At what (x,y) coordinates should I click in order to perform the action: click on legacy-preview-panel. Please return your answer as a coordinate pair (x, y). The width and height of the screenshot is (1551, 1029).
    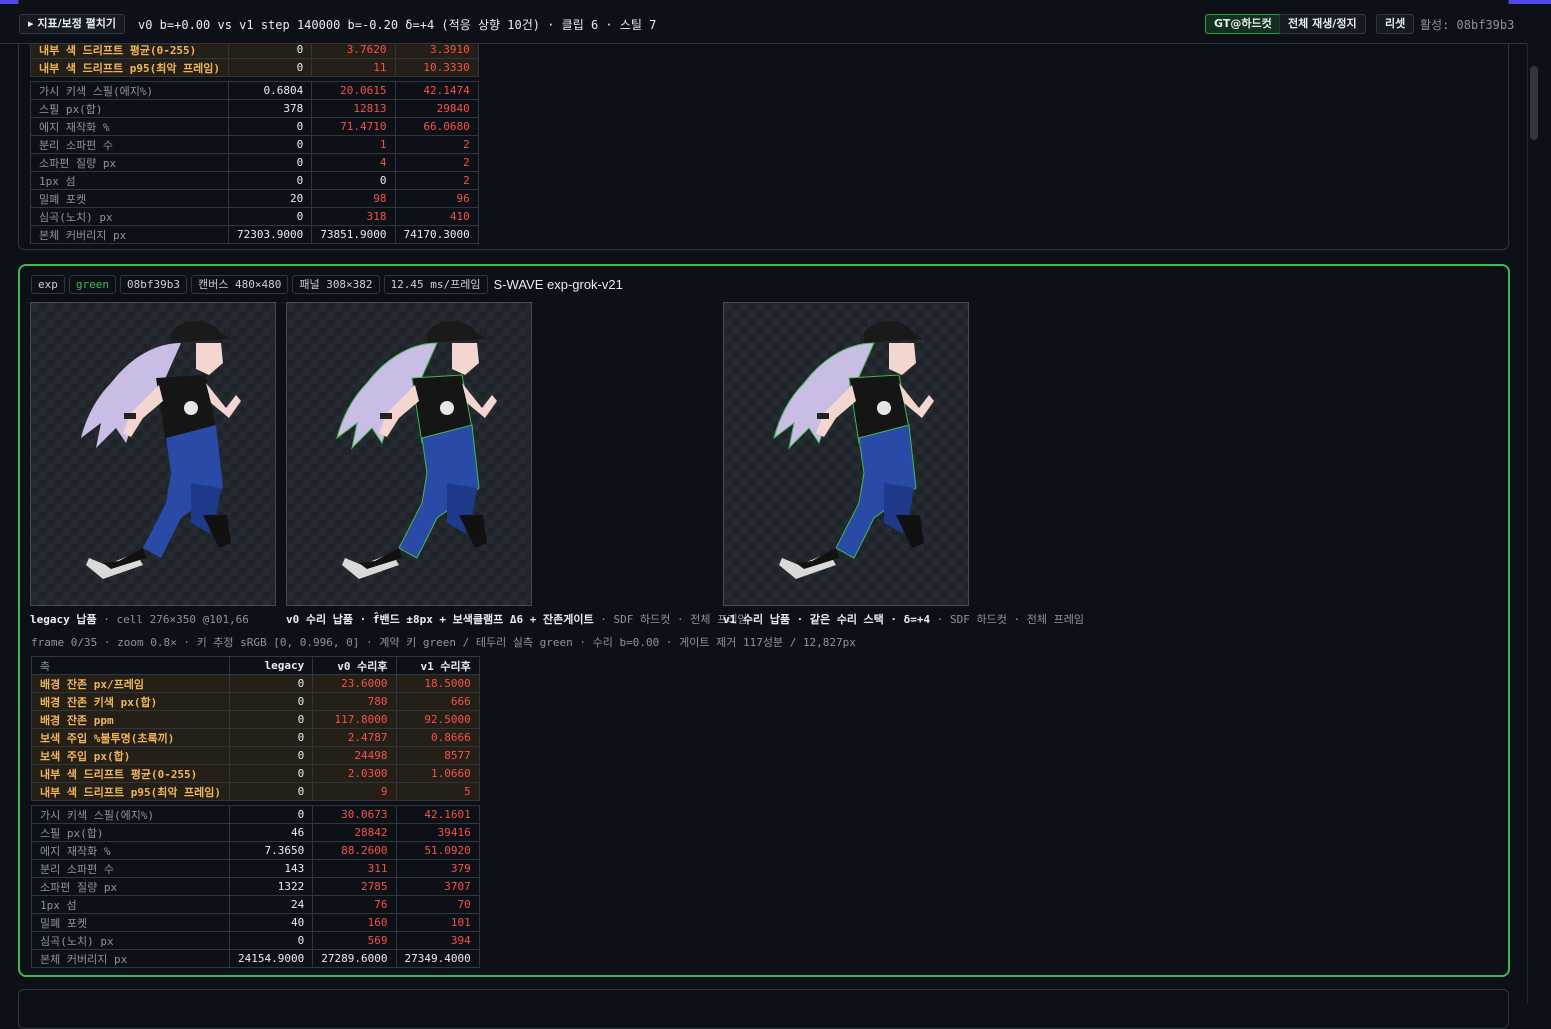
    Looking at the image, I should click on (153, 454).